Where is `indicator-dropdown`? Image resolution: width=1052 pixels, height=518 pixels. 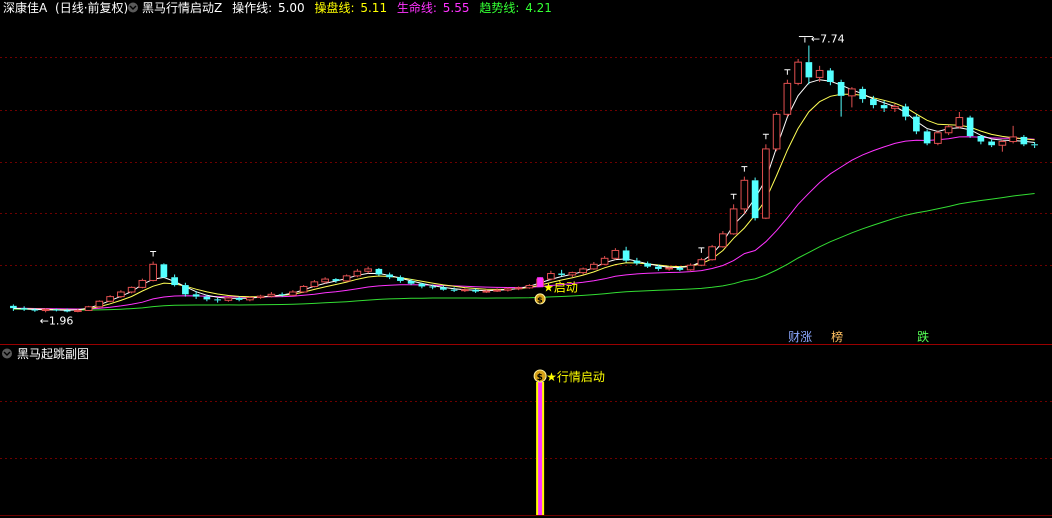 indicator-dropdown is located at coordinates (133, 7).